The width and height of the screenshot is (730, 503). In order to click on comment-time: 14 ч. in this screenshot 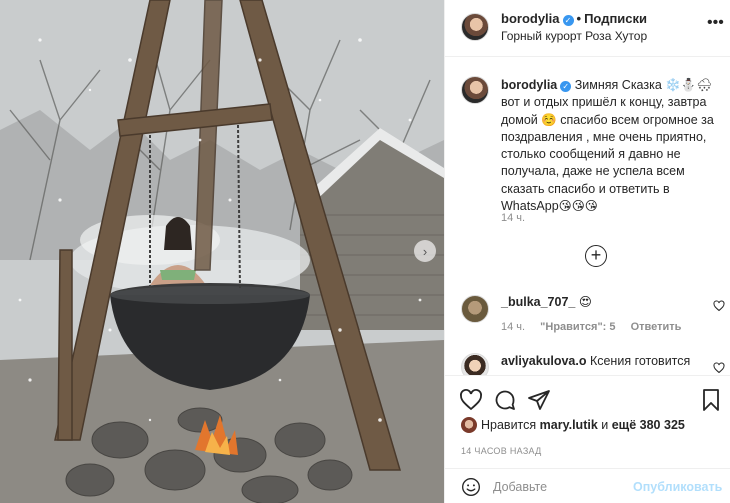, I will do `click(513, 327)`.